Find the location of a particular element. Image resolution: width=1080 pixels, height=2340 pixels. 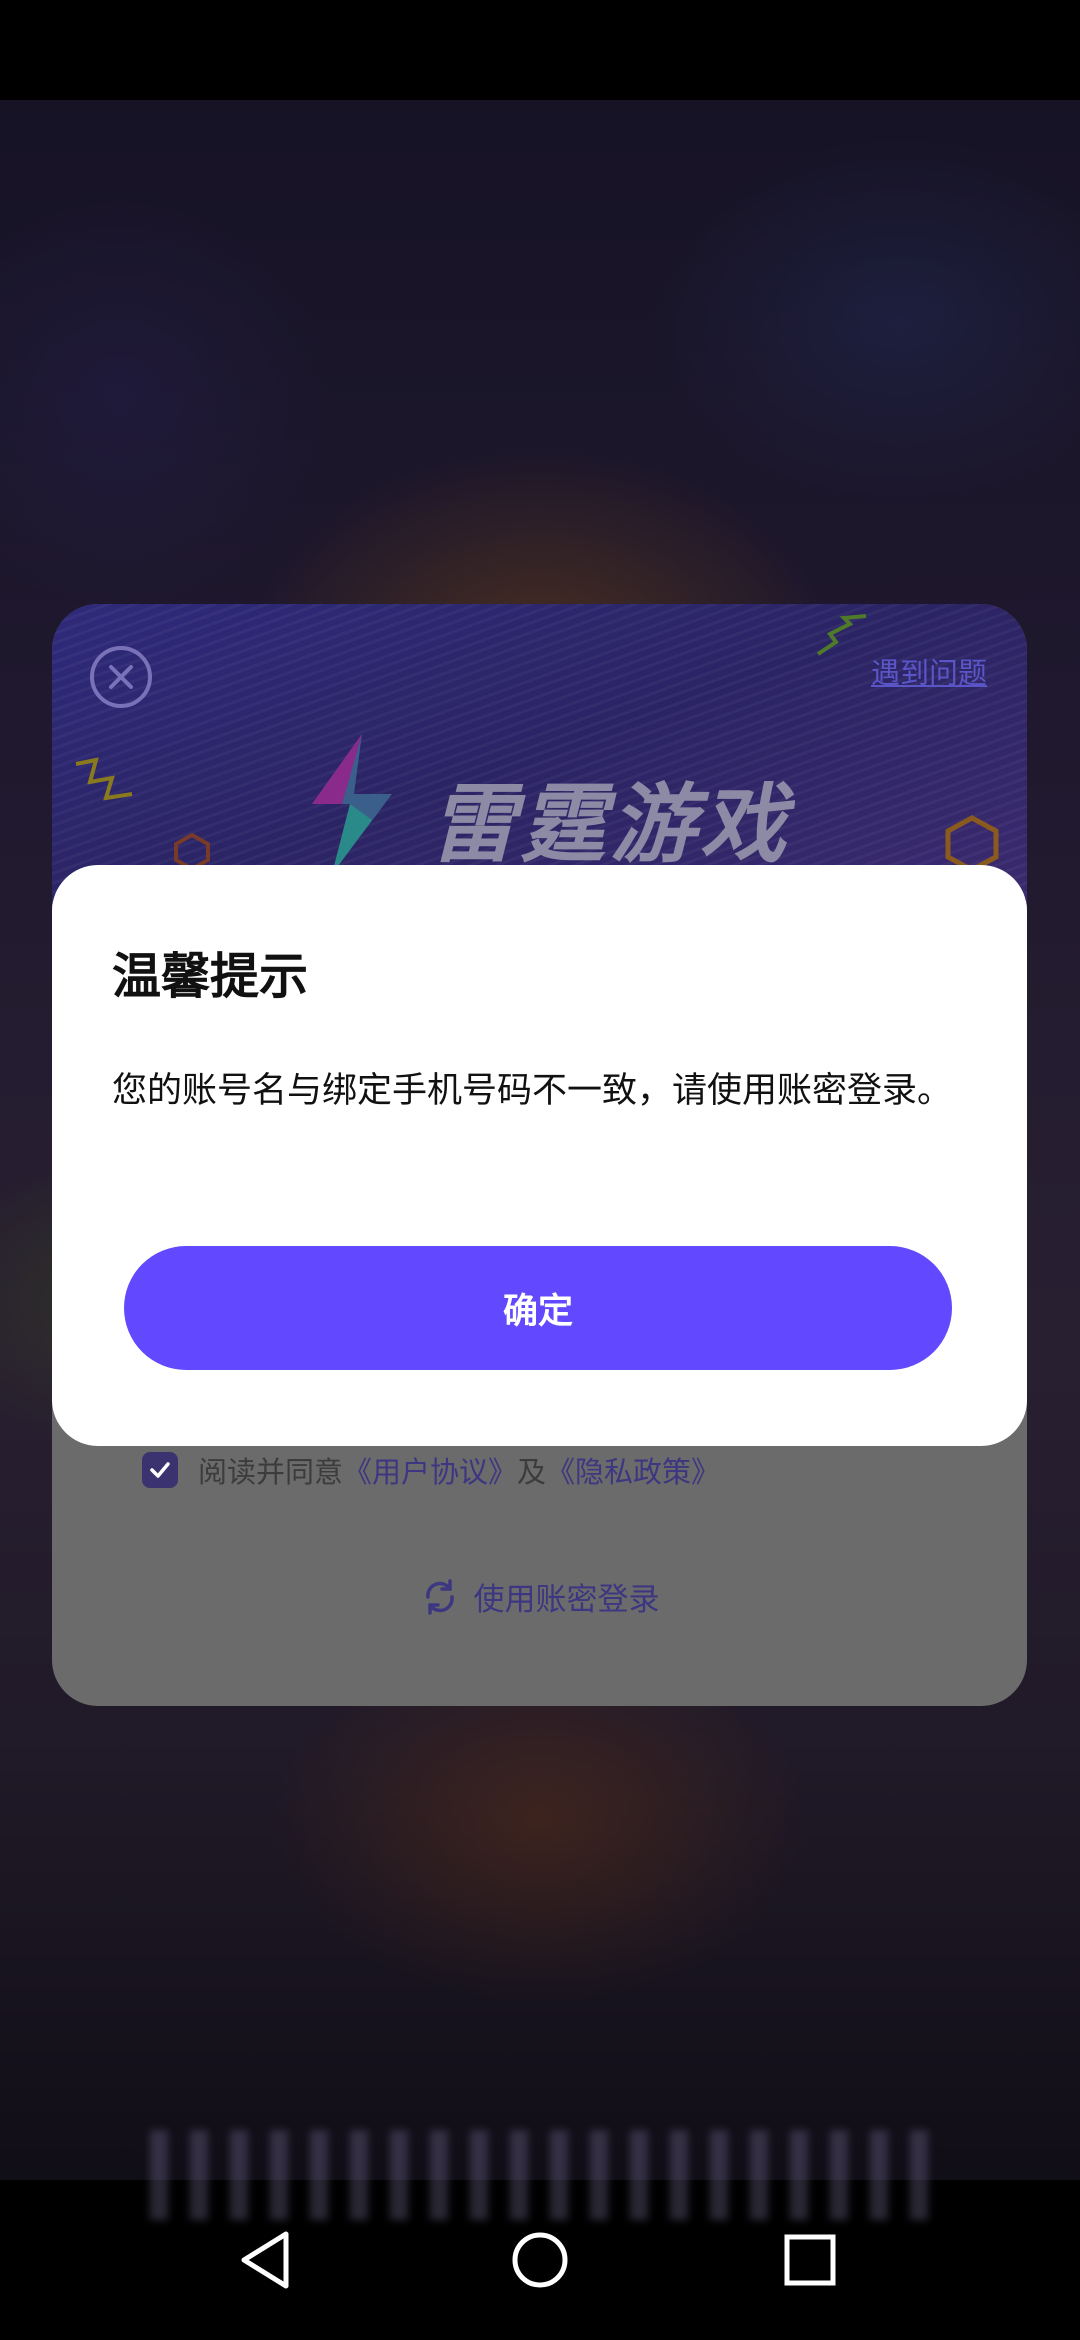

recent-apps-icon is located at coordinates (810, 2260).